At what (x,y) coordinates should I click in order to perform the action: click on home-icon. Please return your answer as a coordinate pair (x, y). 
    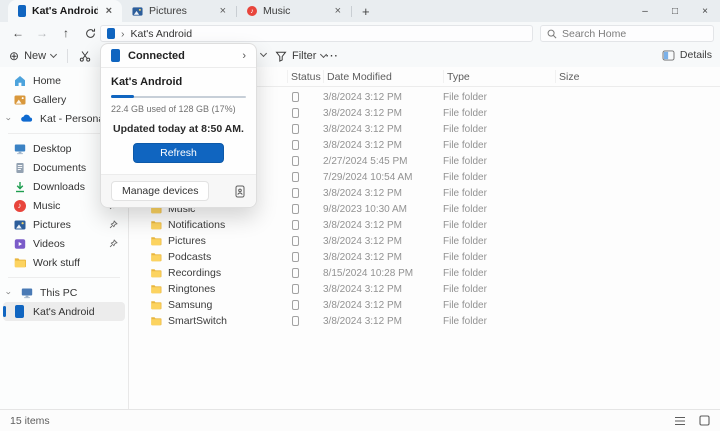
    Looking at the image, I should click on (19, 80).